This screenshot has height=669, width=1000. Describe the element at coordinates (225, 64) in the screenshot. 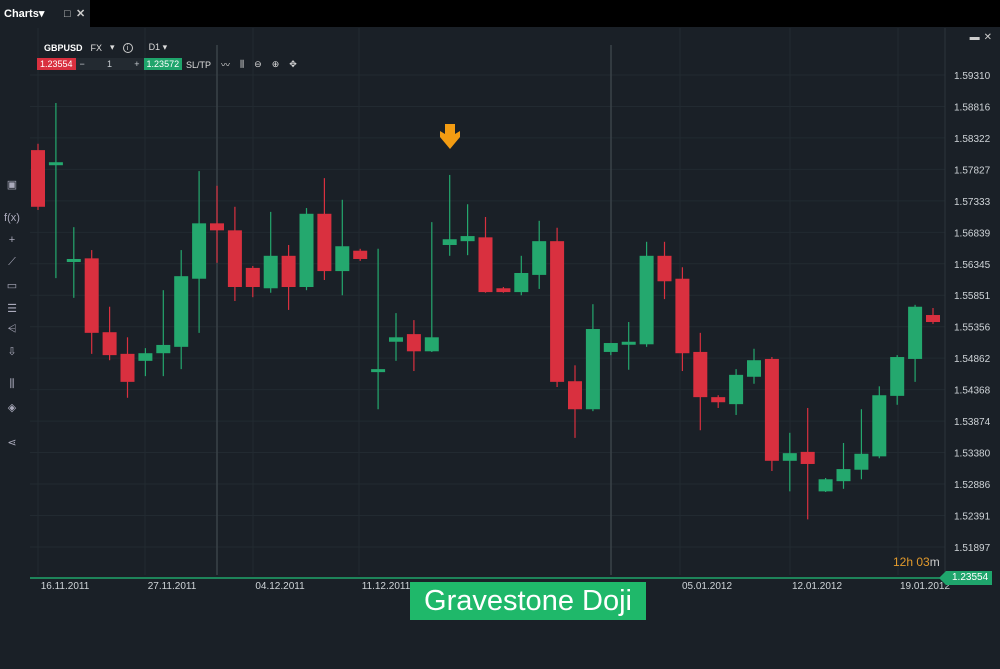

I see `line-chart-icon: 〰` at that location.